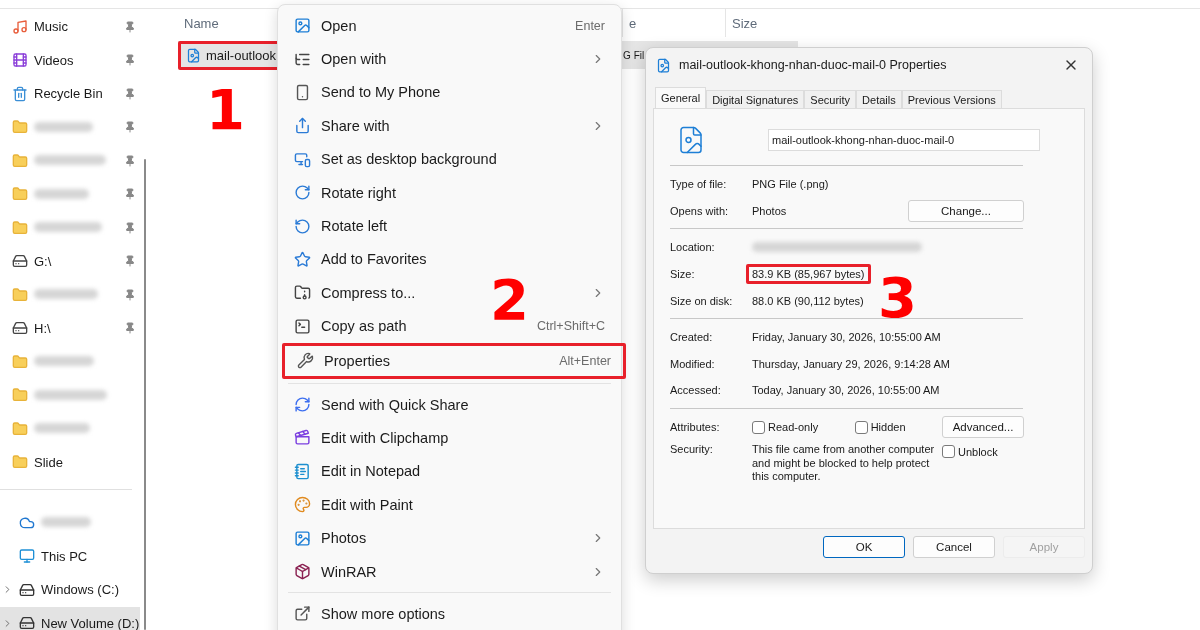 This screenshot has height=630, width=1200. What do you see at coordinates (755, 99) in the screenshot?
I see `tab: Digital Signatures` at bounding box center [755, 99].